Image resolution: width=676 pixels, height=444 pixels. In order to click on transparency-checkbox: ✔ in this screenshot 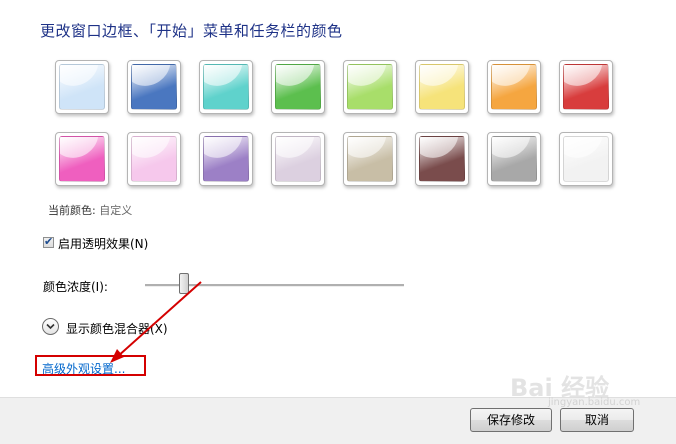, I will do `click(48, 241)`.